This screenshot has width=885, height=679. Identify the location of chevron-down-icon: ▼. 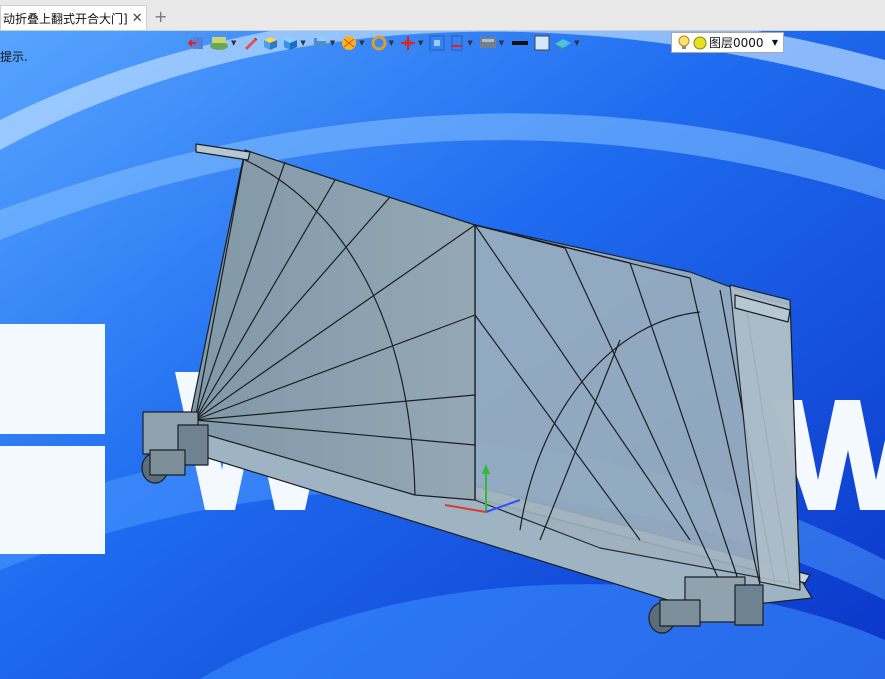
(775, 42).